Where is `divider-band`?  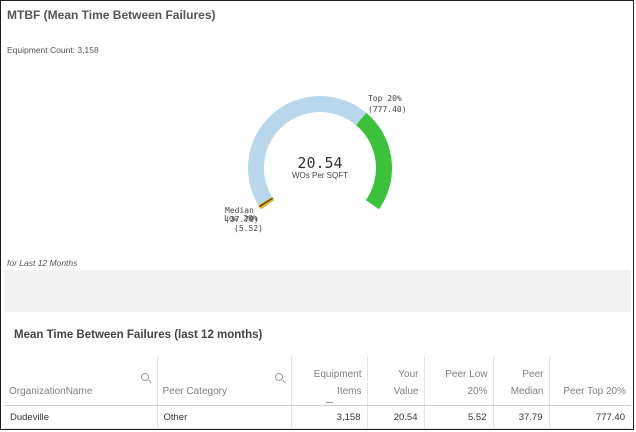 divider-band is located at coordinates (317, 291).